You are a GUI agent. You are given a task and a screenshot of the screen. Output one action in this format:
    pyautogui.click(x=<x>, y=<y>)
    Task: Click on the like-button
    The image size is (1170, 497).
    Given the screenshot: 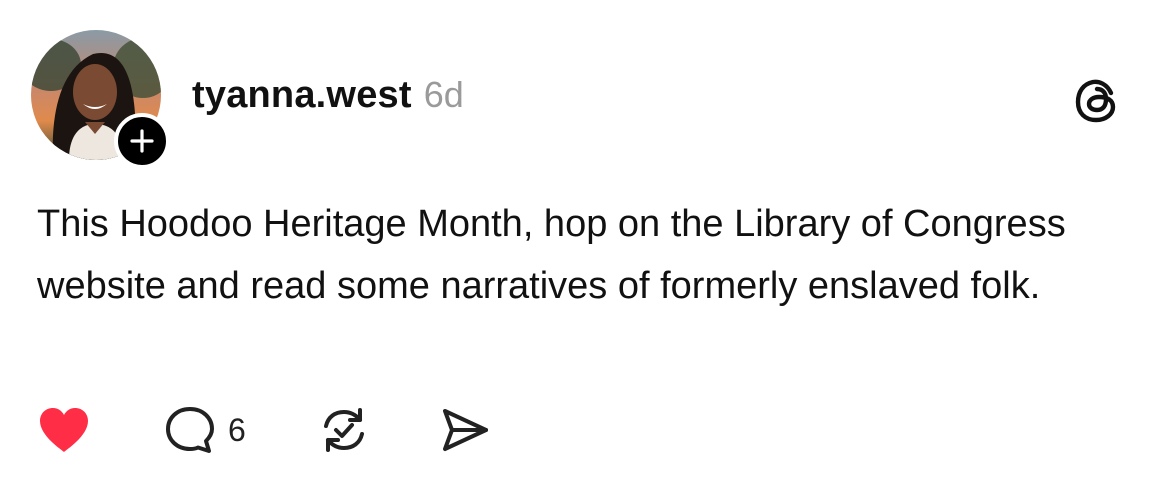 What is the action you would take?
    pyautogui.click(x=64, y=430)
    